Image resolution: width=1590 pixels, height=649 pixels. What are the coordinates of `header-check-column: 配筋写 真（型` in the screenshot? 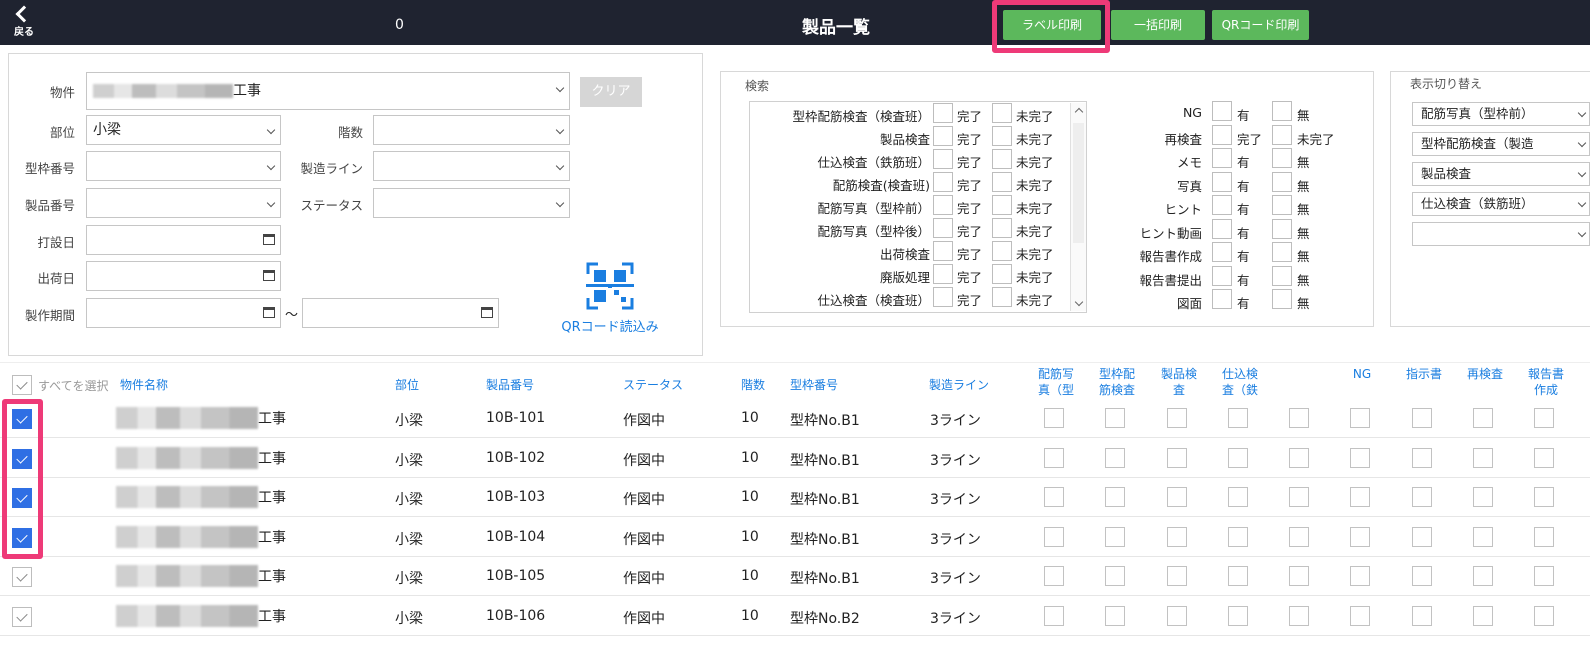 It's located at (1056, 382).